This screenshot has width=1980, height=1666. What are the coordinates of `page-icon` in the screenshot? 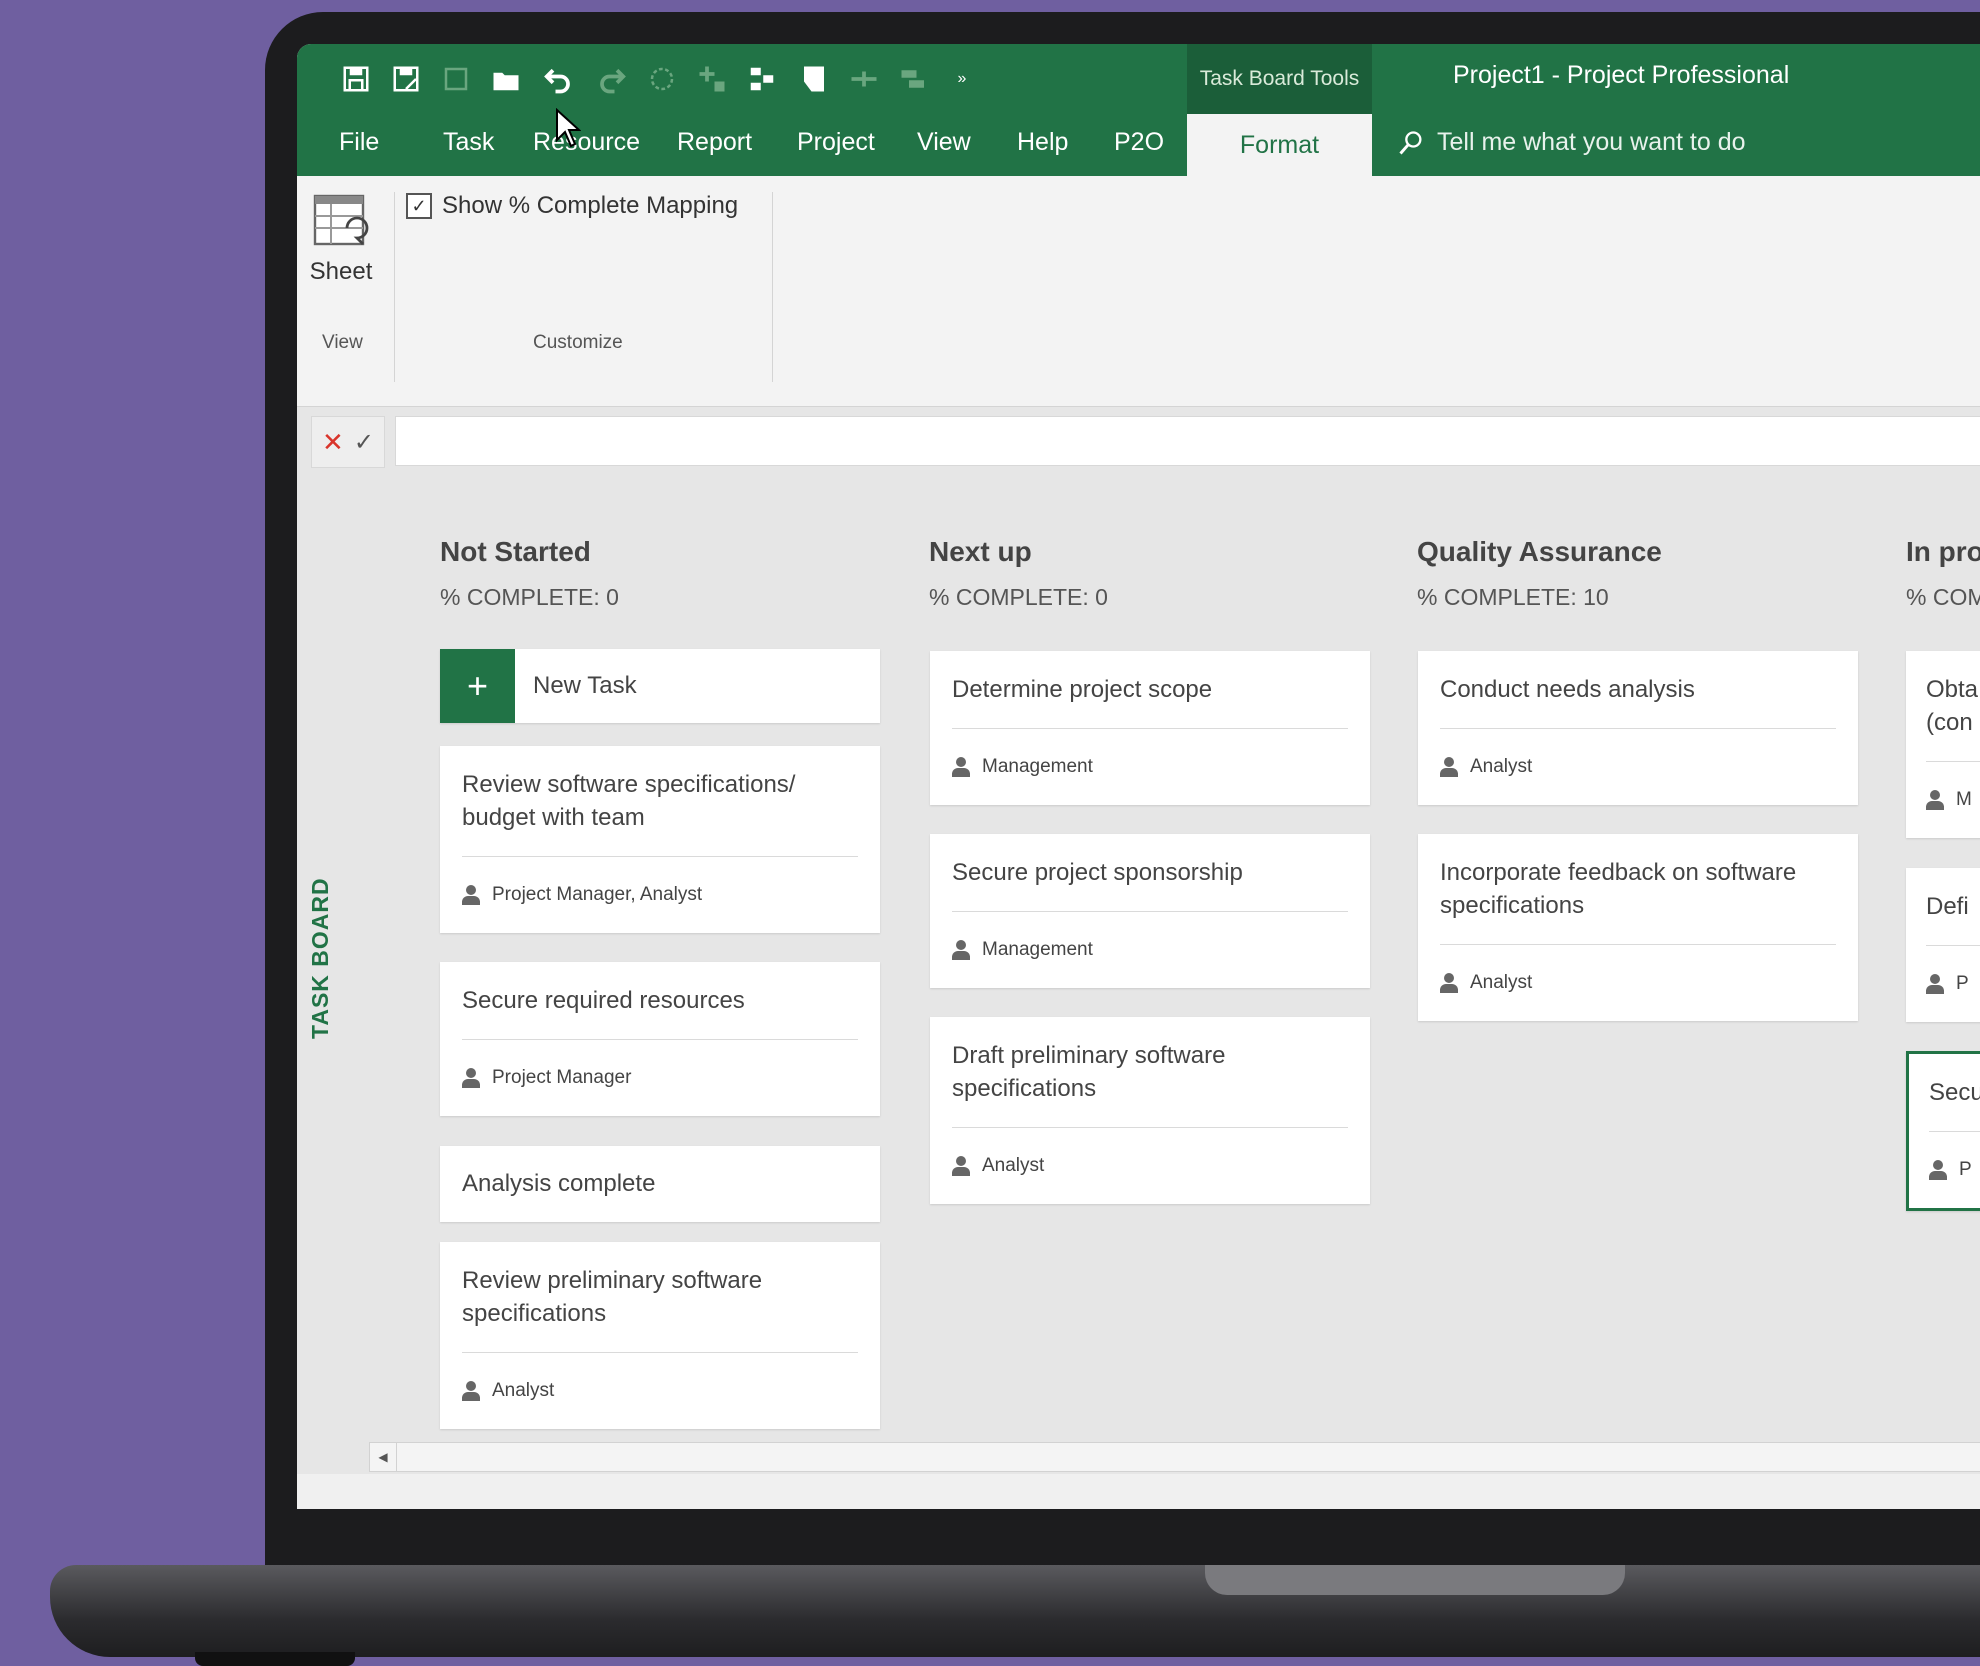 It's located at (814, 79).